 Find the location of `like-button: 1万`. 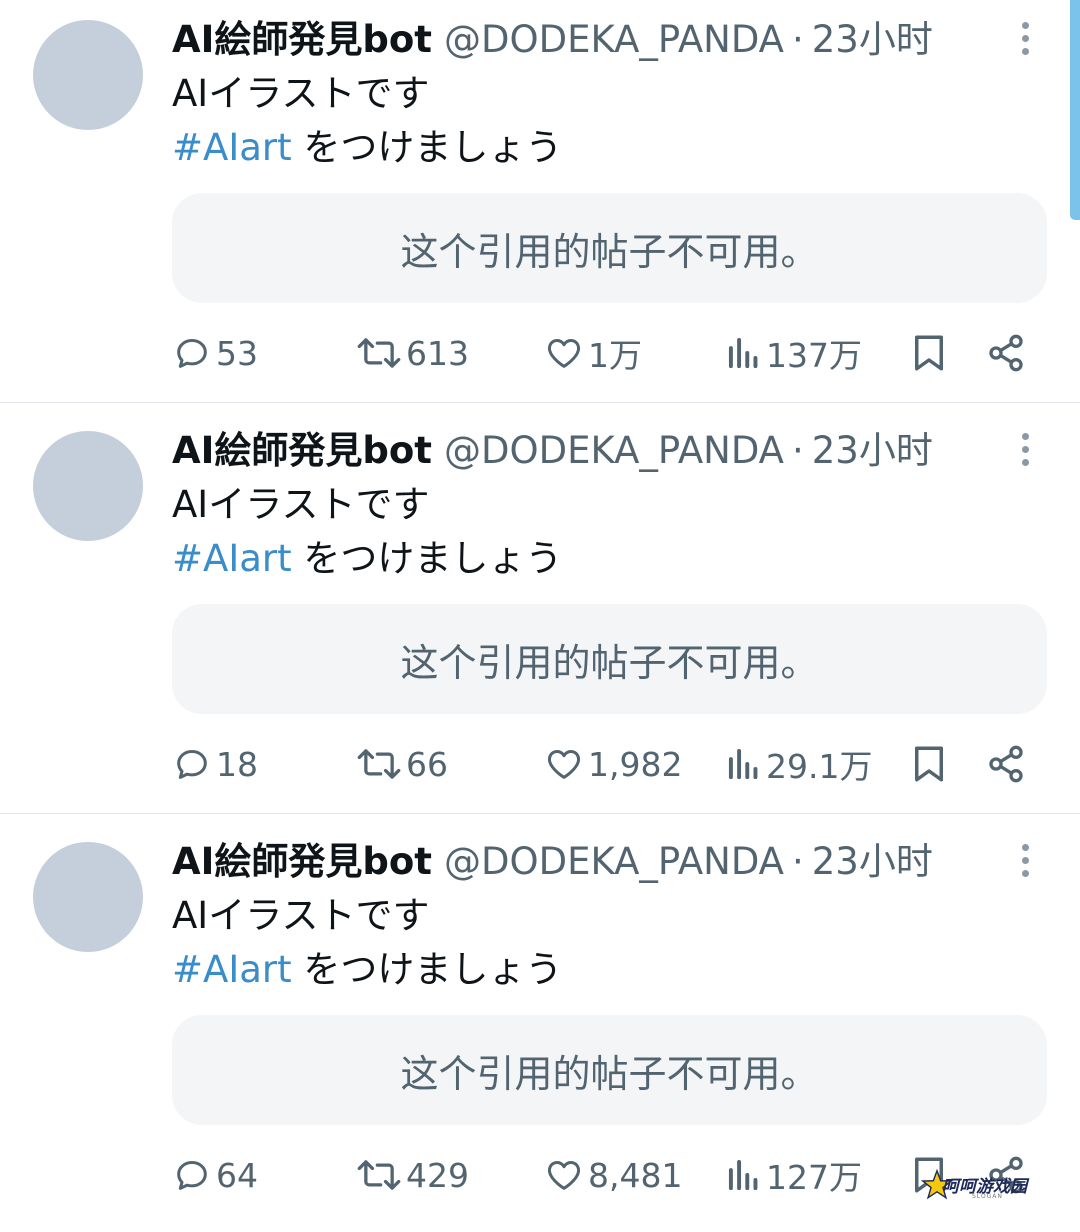

like-button: 1万 is located at coordinates (593, 353).